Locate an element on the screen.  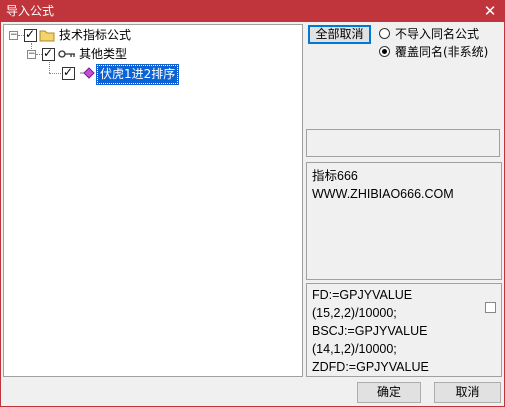
wrap-checkbox is located at coordinates (490, 307).